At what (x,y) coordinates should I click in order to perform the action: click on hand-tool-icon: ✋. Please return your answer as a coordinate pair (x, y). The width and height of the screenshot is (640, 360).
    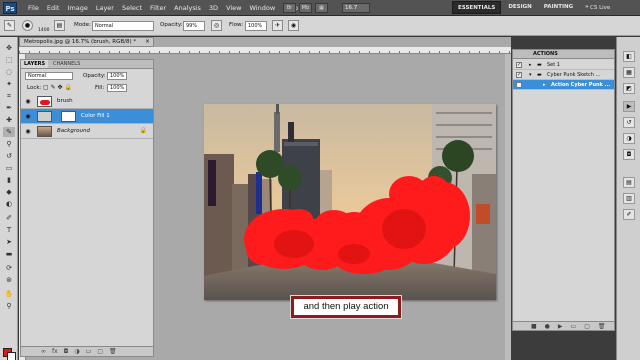
    Looking at the image, I should click on (9, 294).